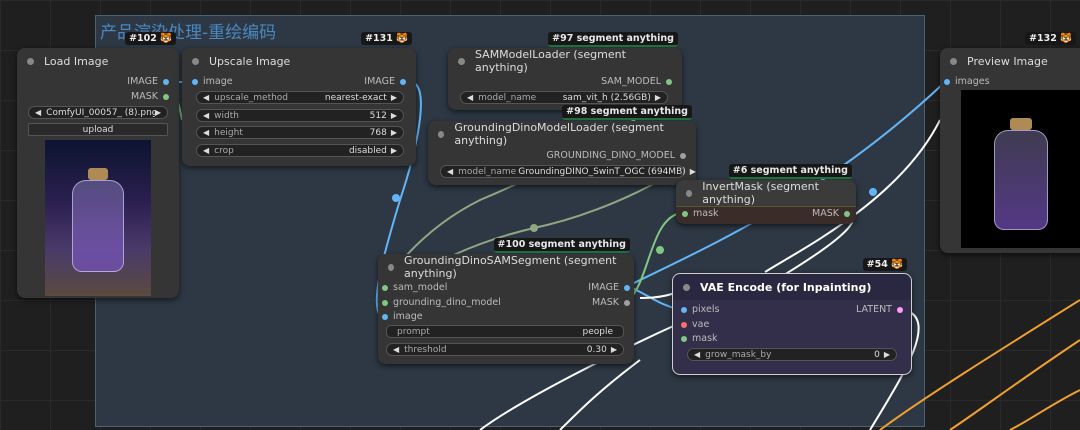  What do you see at coordinates (299, 61) in the screenshot?
I see `node-title-bar: Upscale Image` at bounding box center [299, 61].